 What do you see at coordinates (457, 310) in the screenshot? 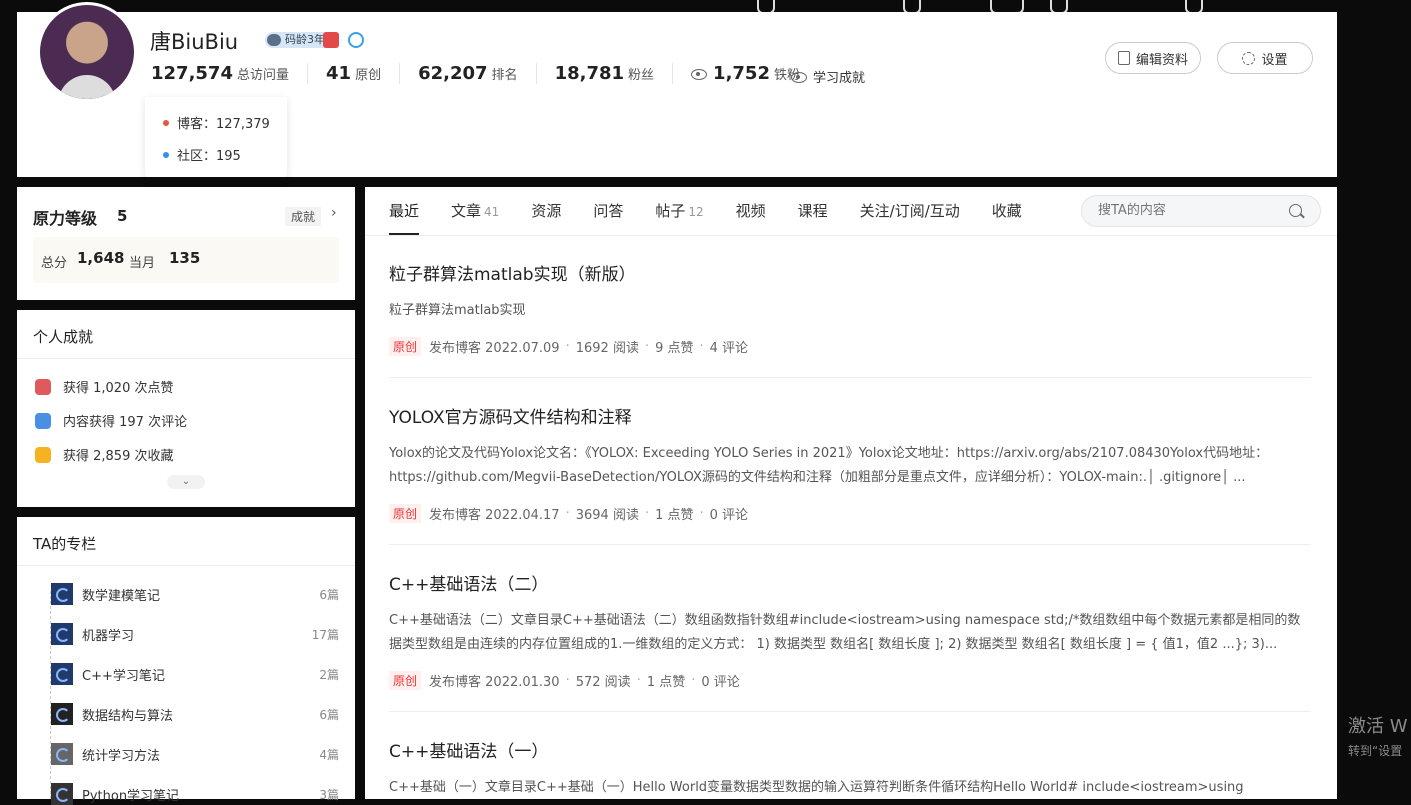
I see `article-description: 粒子群算法matlab实现` at bounding box center [457, 310].